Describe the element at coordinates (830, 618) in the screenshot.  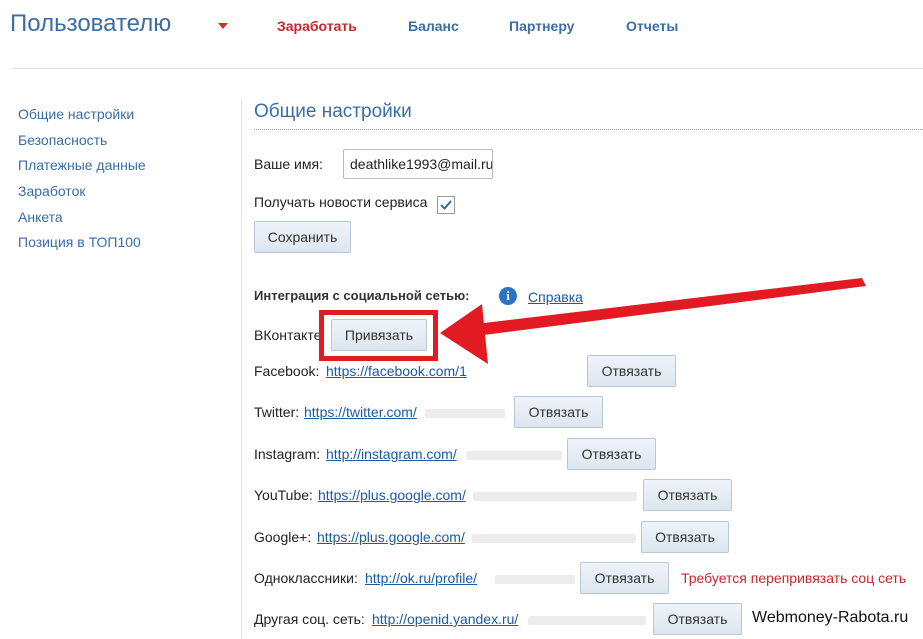
I see `watermark: Webmoney-Rabota.ru` at that location.